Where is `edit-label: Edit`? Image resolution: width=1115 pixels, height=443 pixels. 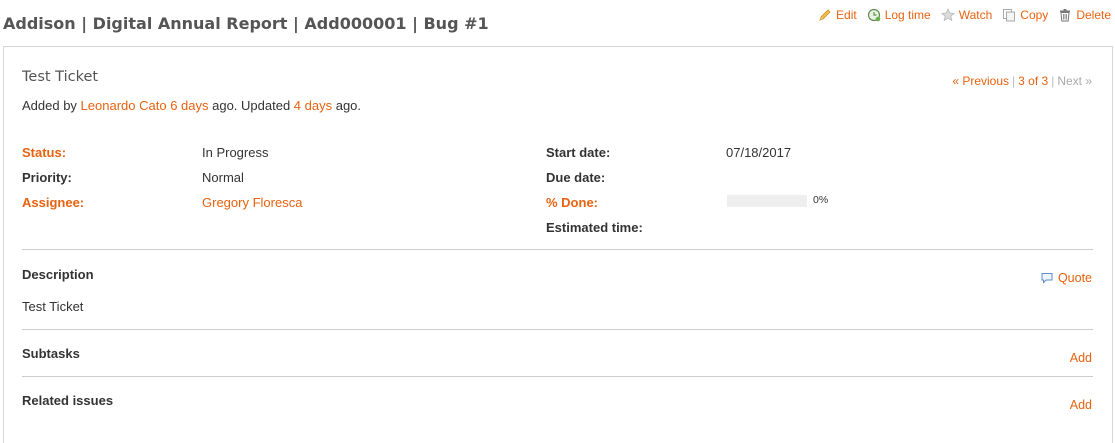 edit-label: Edit is located at coordinates (846, 15).